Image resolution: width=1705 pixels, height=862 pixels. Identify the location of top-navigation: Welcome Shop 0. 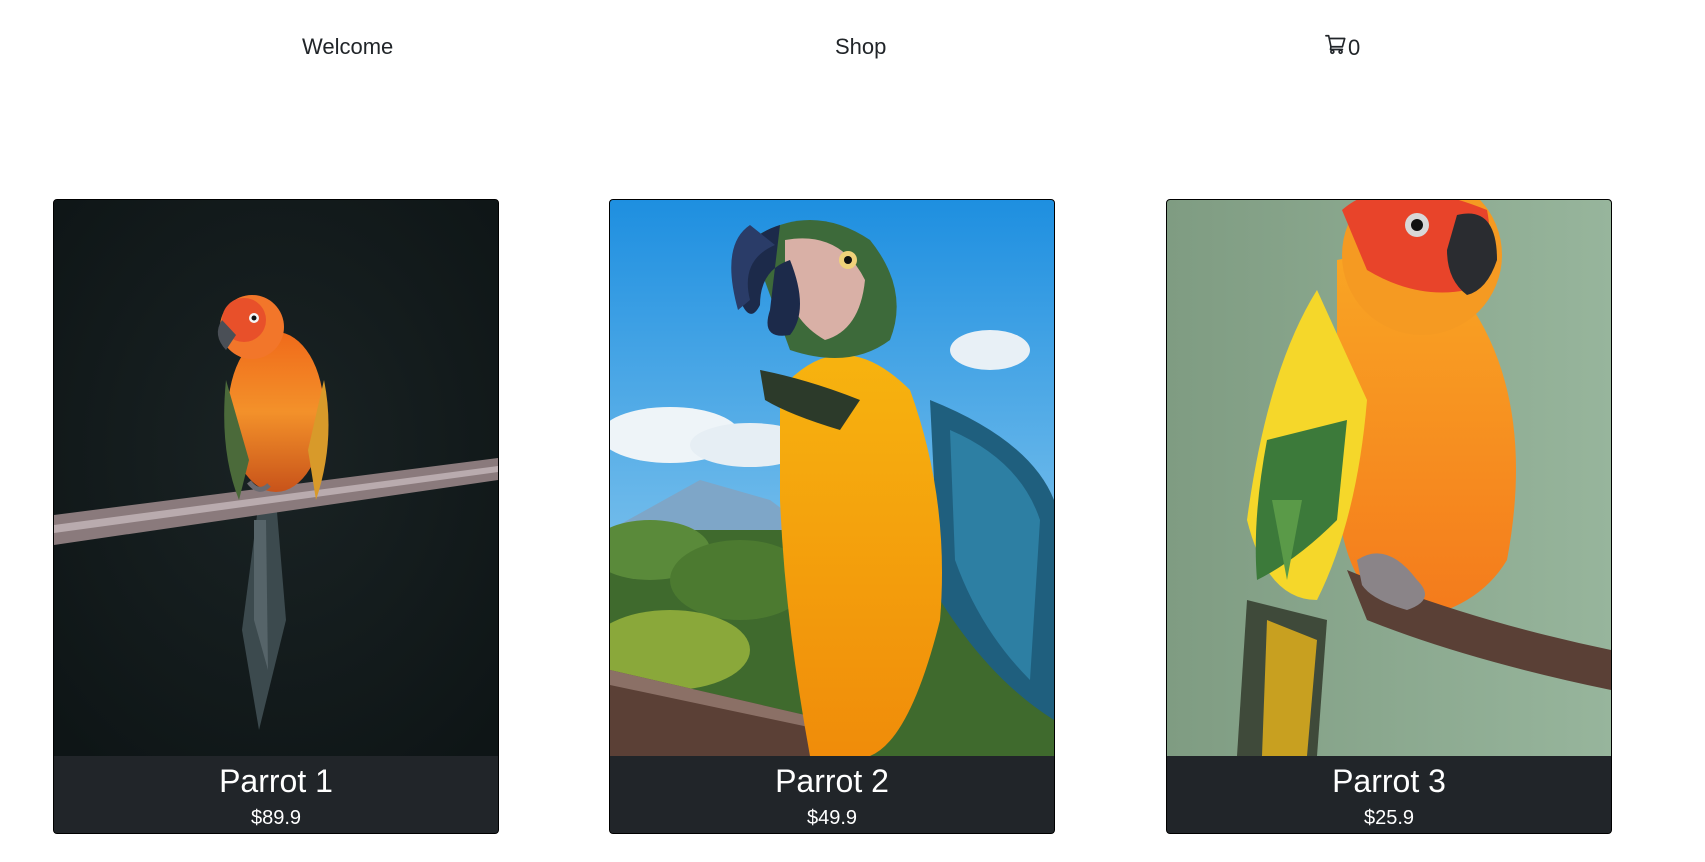
(852, 48).